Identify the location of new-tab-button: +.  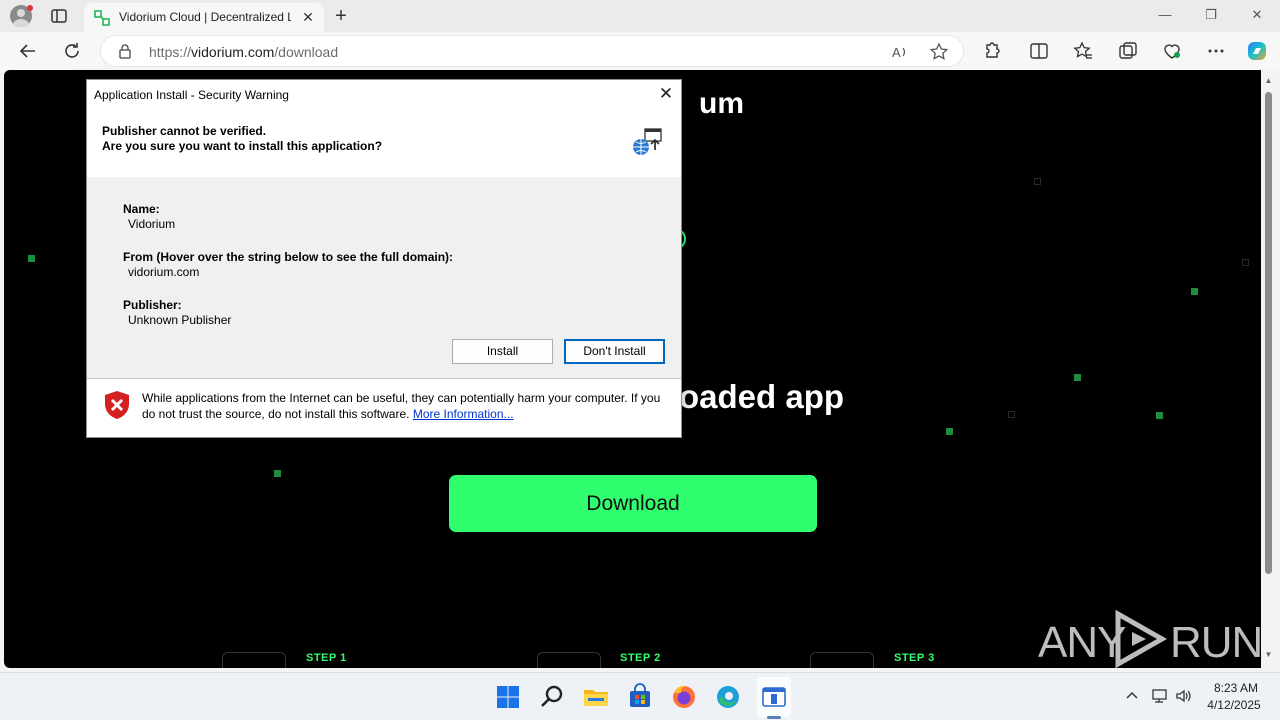
(341, 16).